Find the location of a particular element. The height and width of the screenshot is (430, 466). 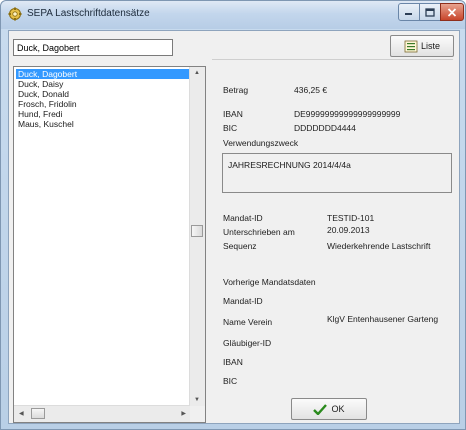

minimize-icon is located at coordinates (408, 14).